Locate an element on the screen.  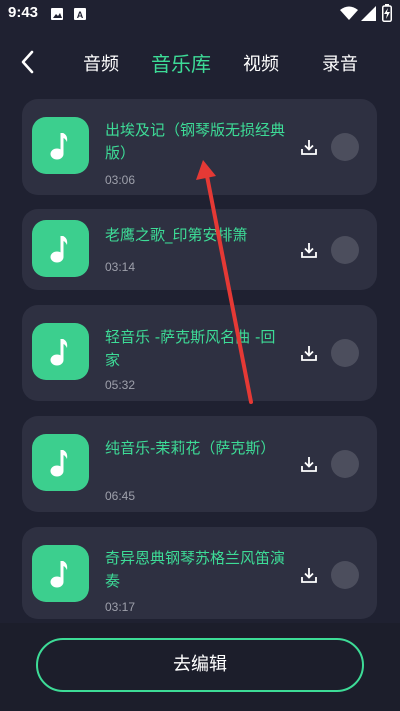
bottom-bar: 去编辑 is located at coordinates (200, 667).